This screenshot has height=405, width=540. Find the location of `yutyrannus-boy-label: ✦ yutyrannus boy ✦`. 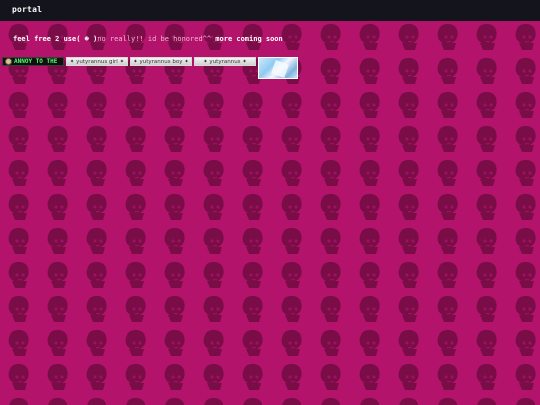

yutyrannus-boy-label: ✦ yutyrannus boy ✦ is located at coordinates (161, 61).